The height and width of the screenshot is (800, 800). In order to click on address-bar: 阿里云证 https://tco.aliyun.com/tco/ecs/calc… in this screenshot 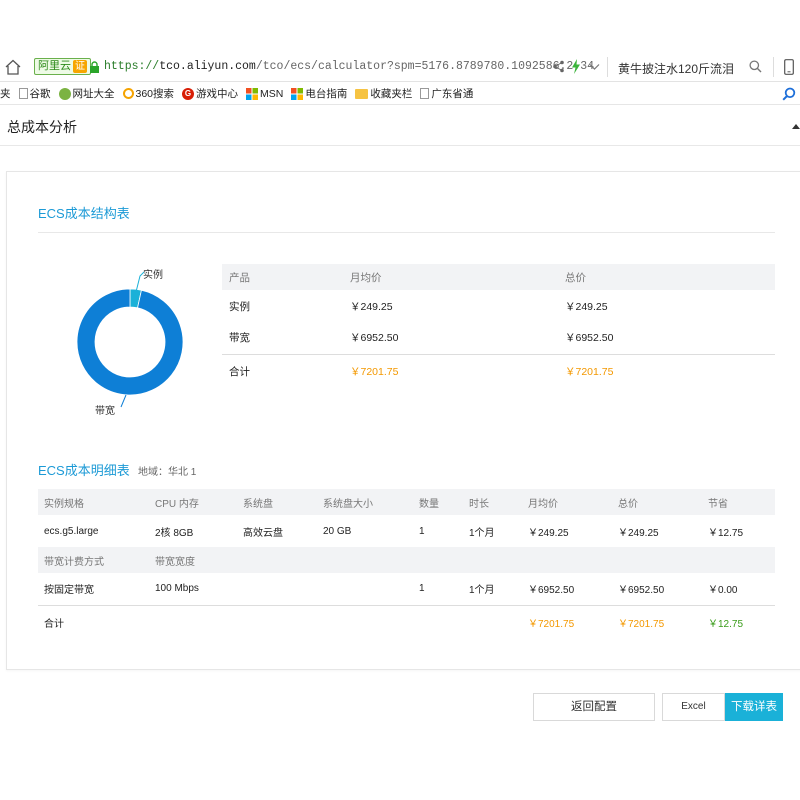, I will do `click(400, 67)`.